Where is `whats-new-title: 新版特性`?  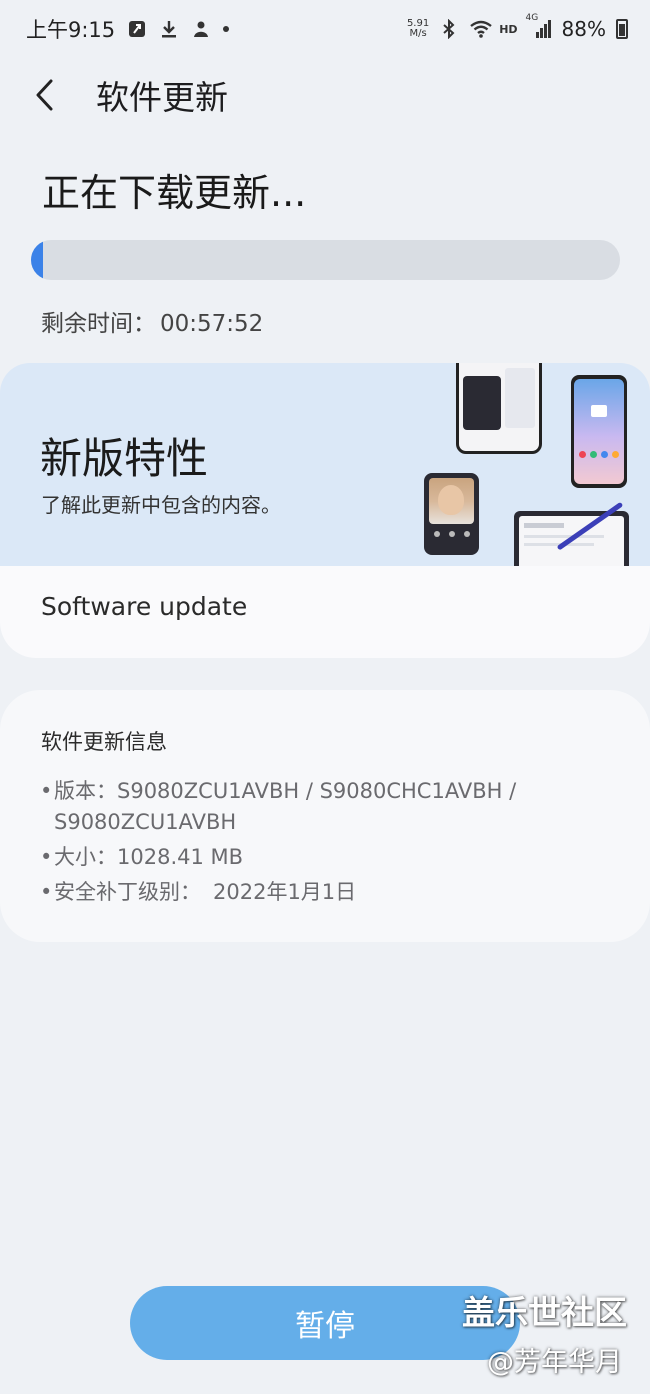
whats-new-title: 新版特性 is located at coordinates (124, 458).